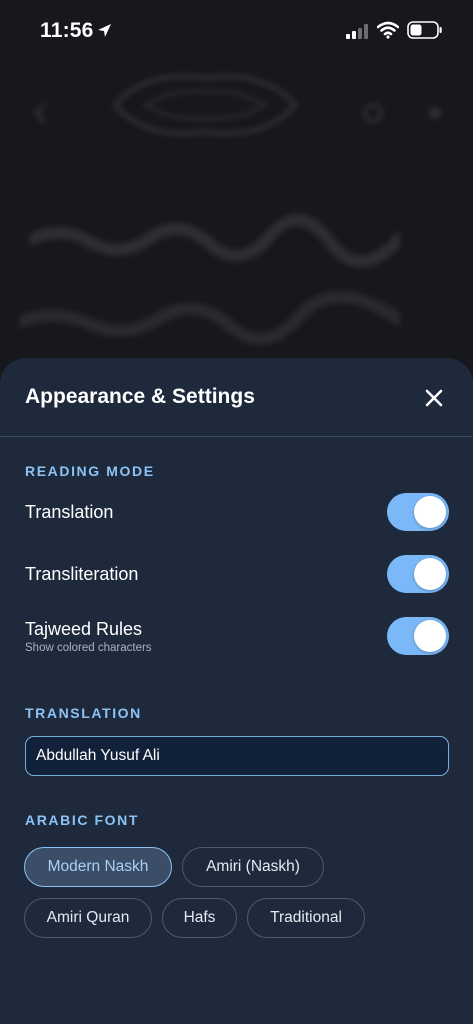 This screenshot has height=1024, width=473. I want to click on close-button, so click(434, 398).